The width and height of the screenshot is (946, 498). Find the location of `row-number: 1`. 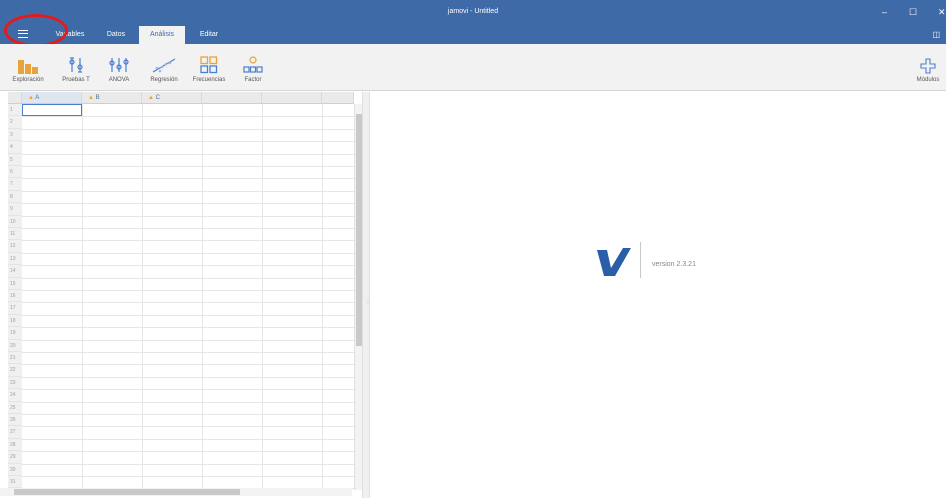

row-number: 1 is located at coordinates (15, 110).